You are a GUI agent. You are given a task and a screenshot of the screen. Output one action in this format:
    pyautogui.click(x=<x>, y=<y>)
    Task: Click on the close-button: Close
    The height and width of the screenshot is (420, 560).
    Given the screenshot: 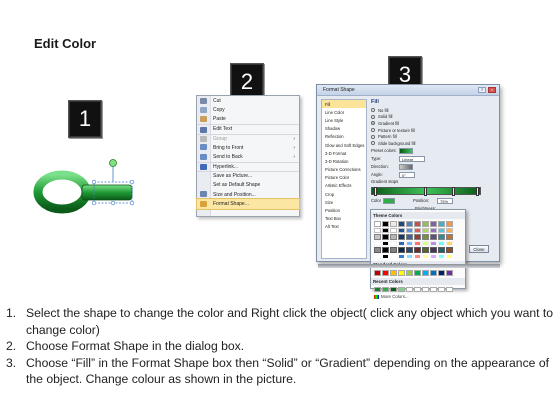 What is the action you would take?
    pyautogui.click(x=479, y=249)
    